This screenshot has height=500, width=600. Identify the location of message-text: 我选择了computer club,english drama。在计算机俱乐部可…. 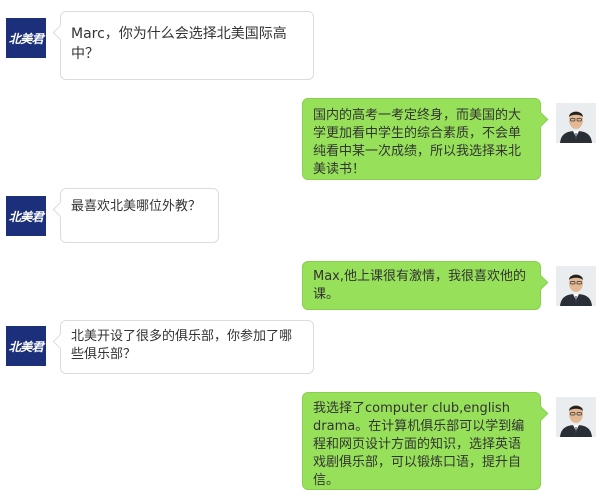
(419, 444).